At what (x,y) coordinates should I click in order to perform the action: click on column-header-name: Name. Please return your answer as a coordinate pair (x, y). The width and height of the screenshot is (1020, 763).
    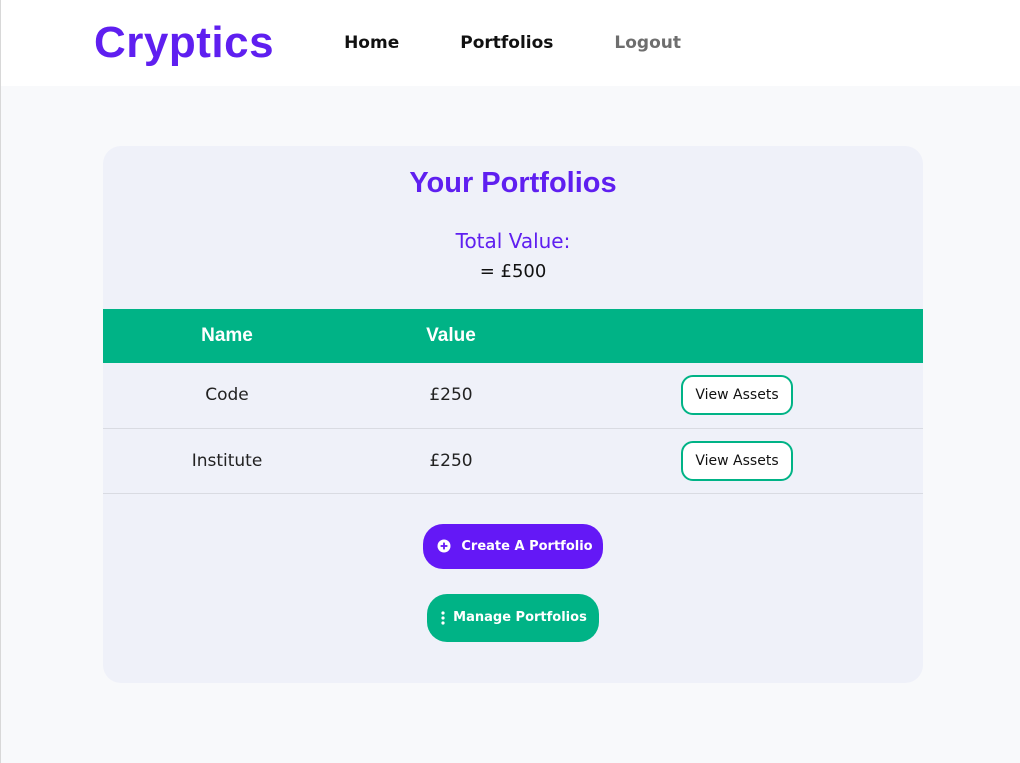
    Looking at the image, I should click on (227, 335).